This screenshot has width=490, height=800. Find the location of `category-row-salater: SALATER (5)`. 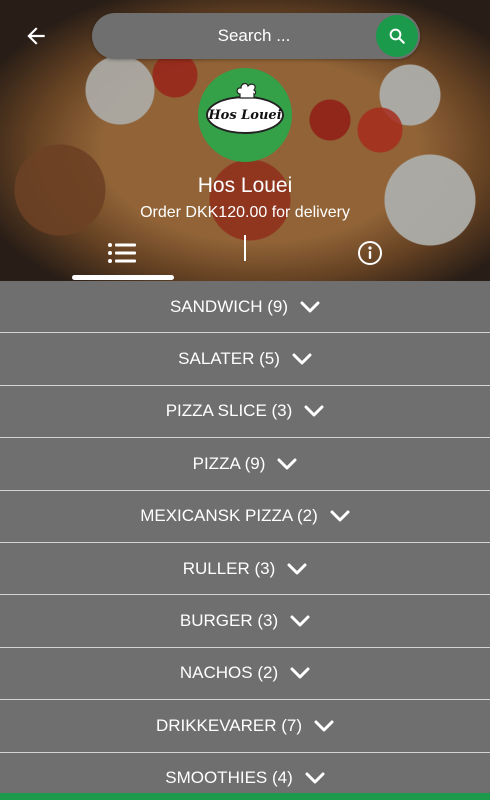

category-row-salater: SALATER (5) is located at coordinates (245, 359).